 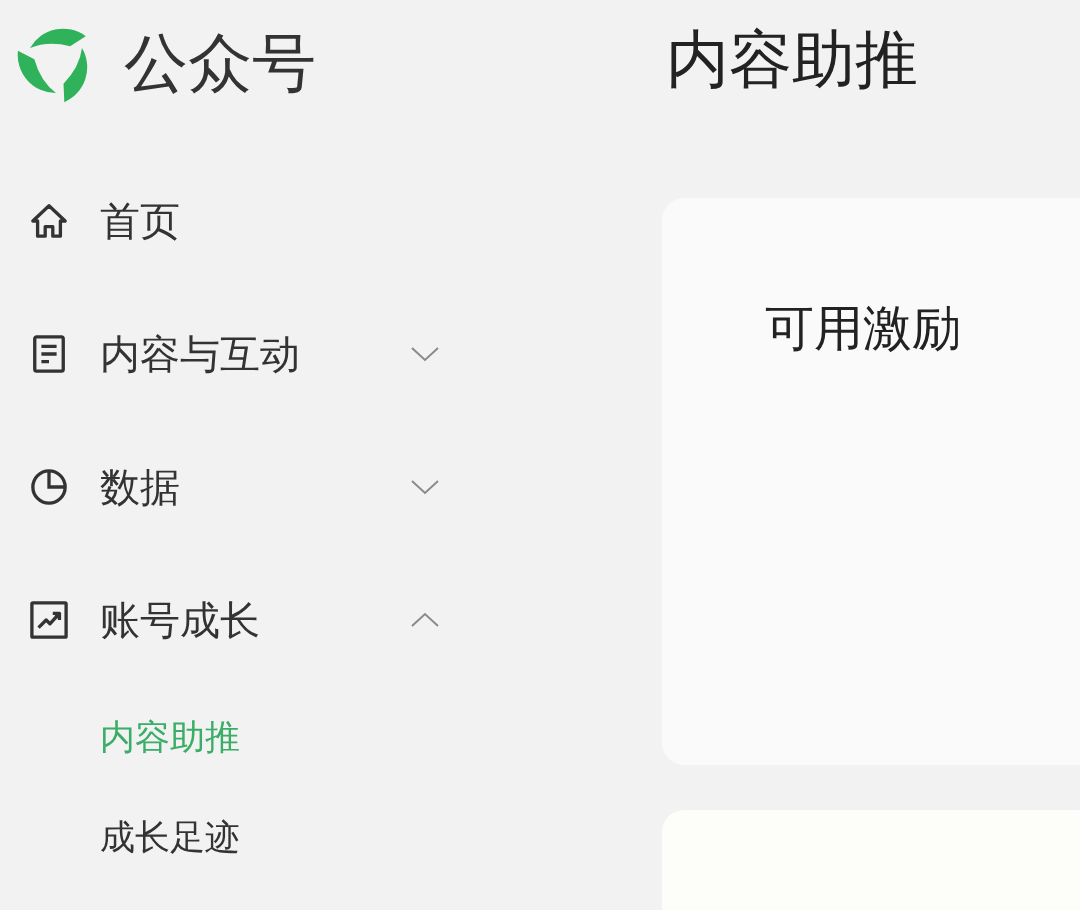 I want to click on app-name: 公众号, so click(x=220, y=63).